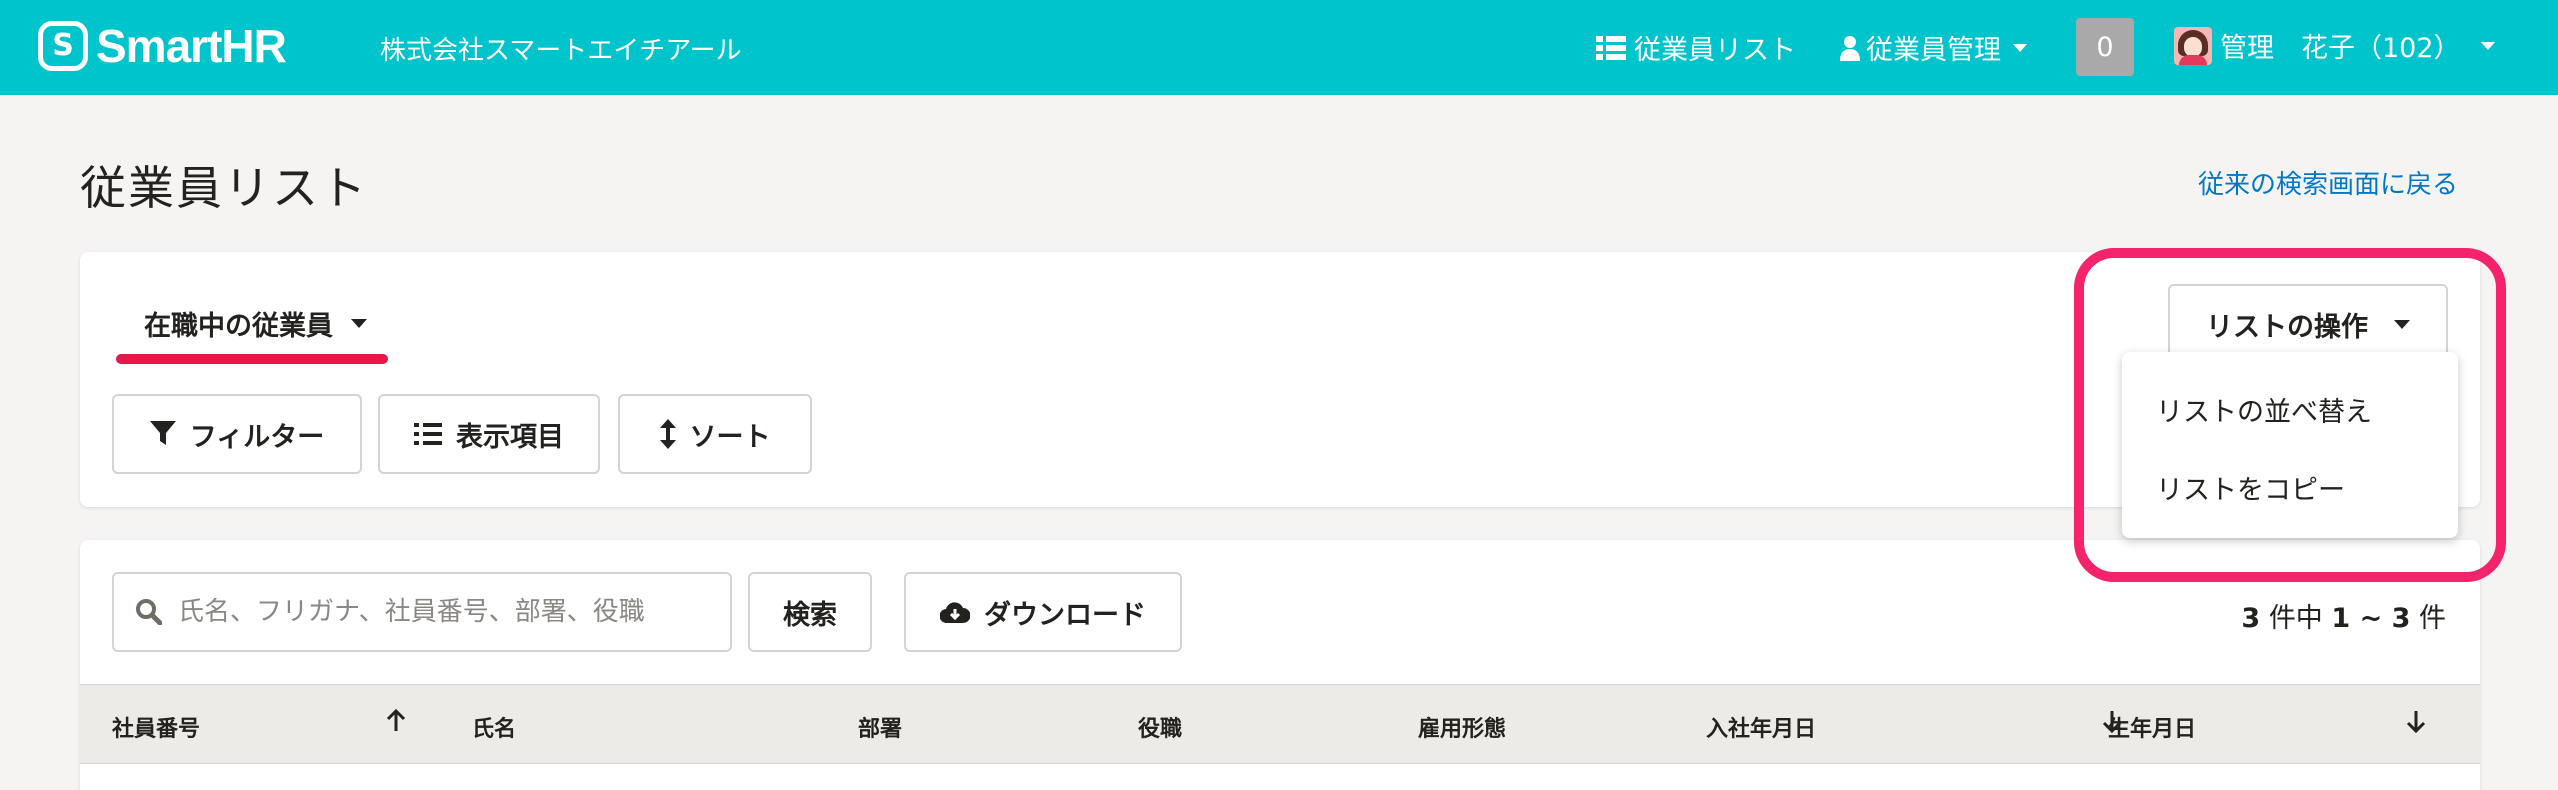 This screenshot has height=790, width=2558. What do you see at coordinates (224, 188) in the screenshot?
I see `page-title: 従業員リスト` at bounding box center [224, 188].